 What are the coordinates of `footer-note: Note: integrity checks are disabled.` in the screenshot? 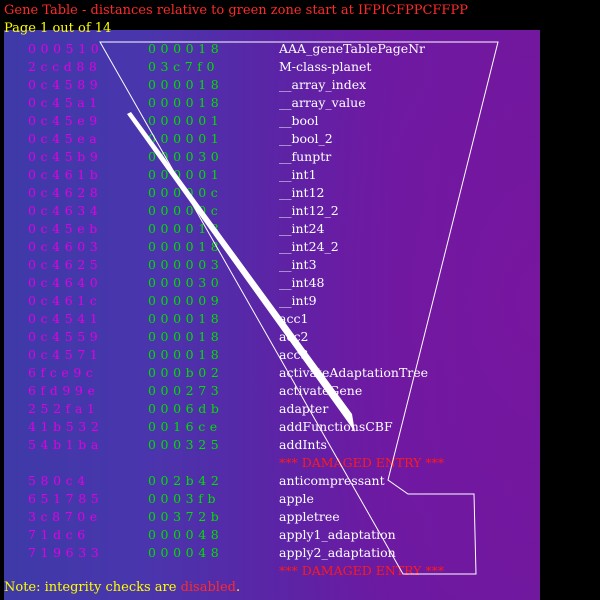 It's located at (122, 587).